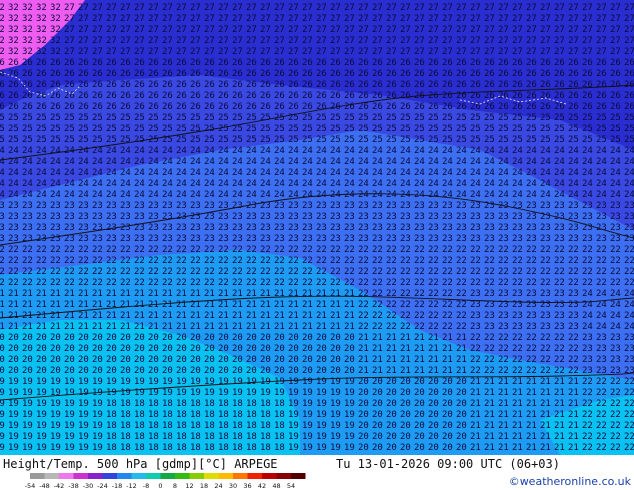 The height and width of the screenshot is (490, 634). Describe the element at coordinates (204, 486) in the screenshot. I see `color-scale-label: 18` at that location.